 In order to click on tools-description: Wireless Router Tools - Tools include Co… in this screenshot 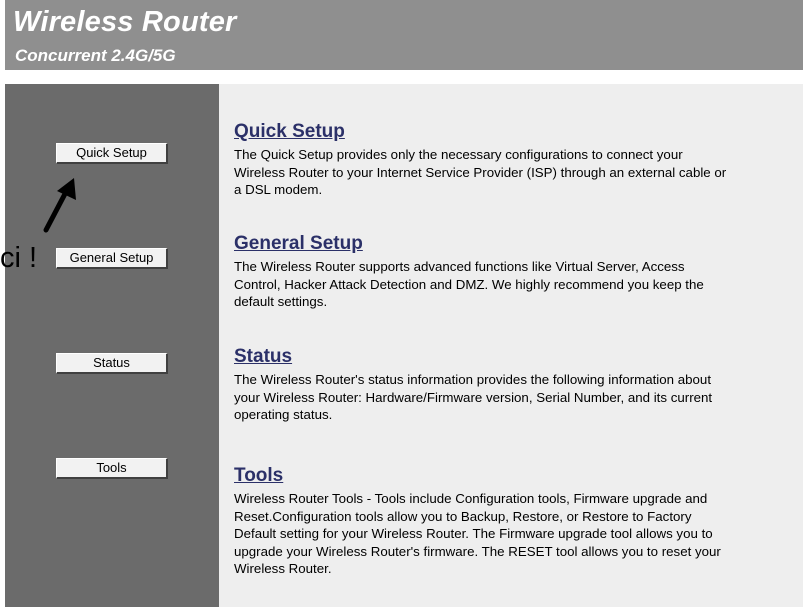, I will do `click(477, 533)`.